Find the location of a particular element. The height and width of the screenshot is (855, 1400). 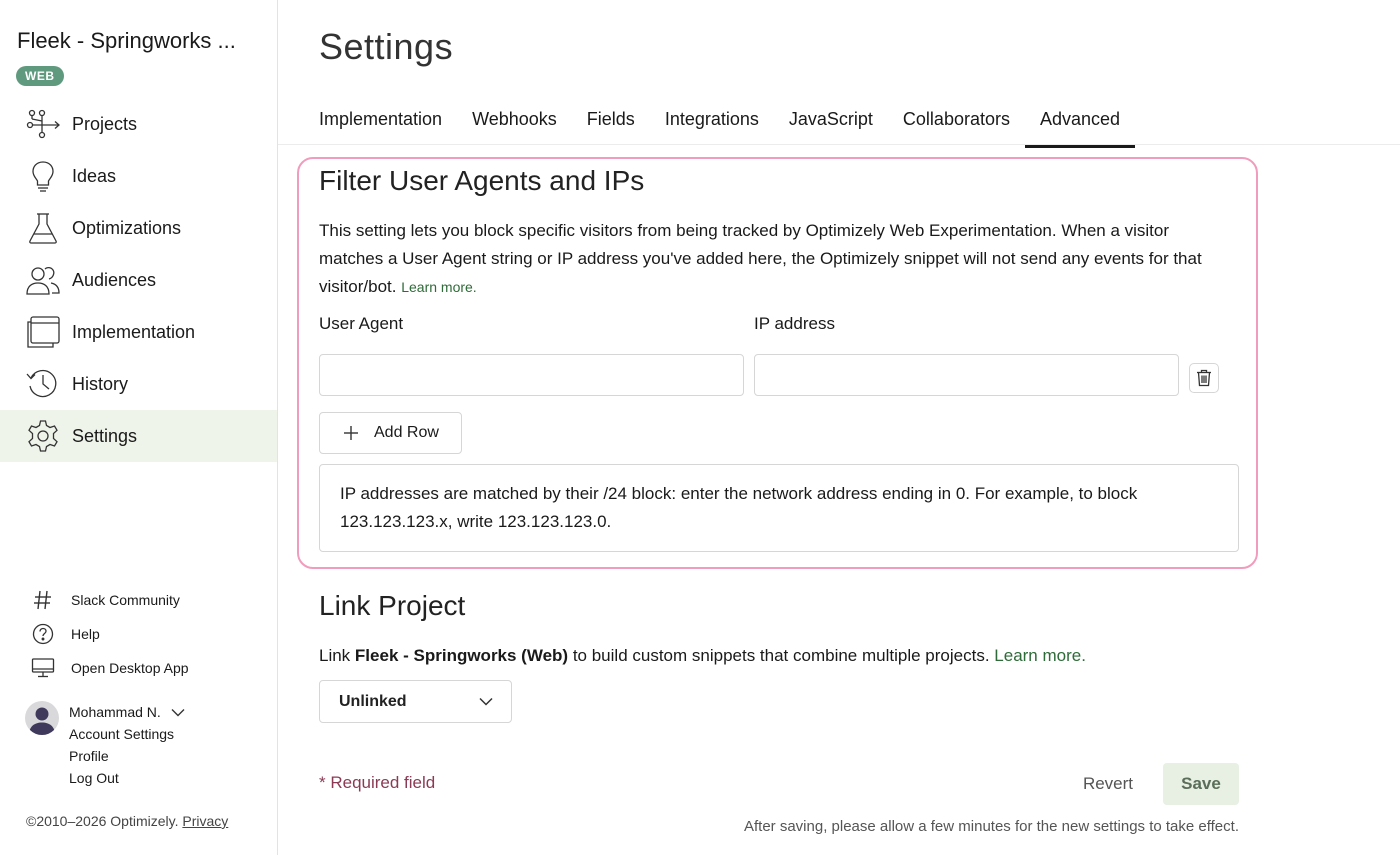

link-project-select: Unlinked is located at coordinates (415, 701).